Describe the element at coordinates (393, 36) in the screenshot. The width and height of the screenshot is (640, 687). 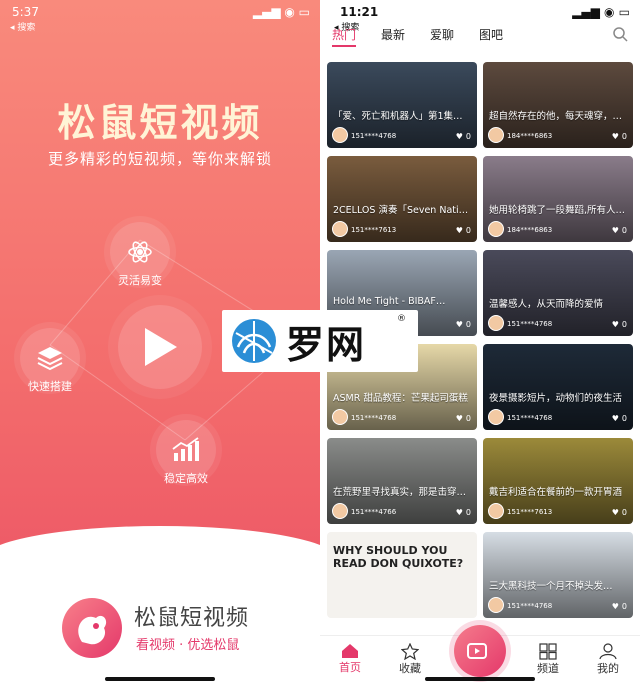
I see `tab-latest: 最新` at that location.